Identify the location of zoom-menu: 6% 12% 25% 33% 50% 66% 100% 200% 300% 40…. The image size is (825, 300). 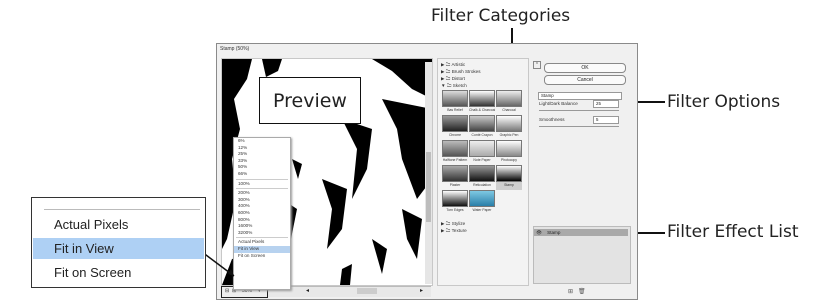
(262, 213).